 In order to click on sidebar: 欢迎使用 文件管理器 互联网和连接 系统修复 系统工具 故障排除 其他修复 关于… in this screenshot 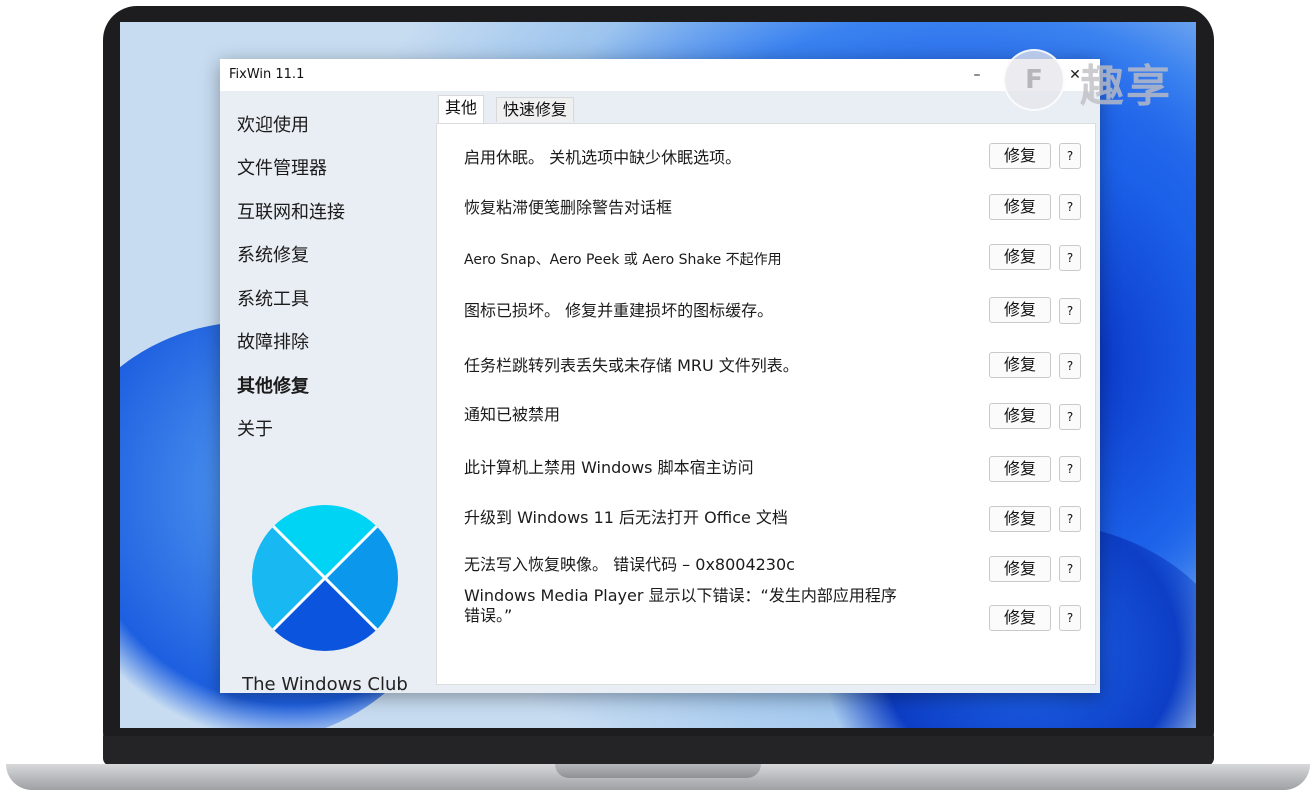, I will do `click(325, 393)`.